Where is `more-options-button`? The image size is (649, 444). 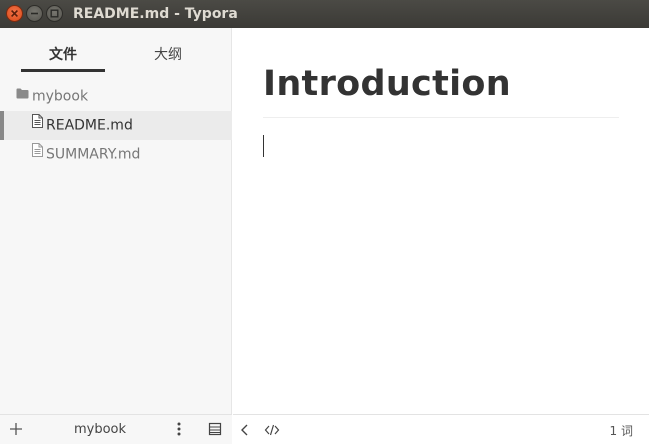 more-options-button is located at coordinates (179, 429).